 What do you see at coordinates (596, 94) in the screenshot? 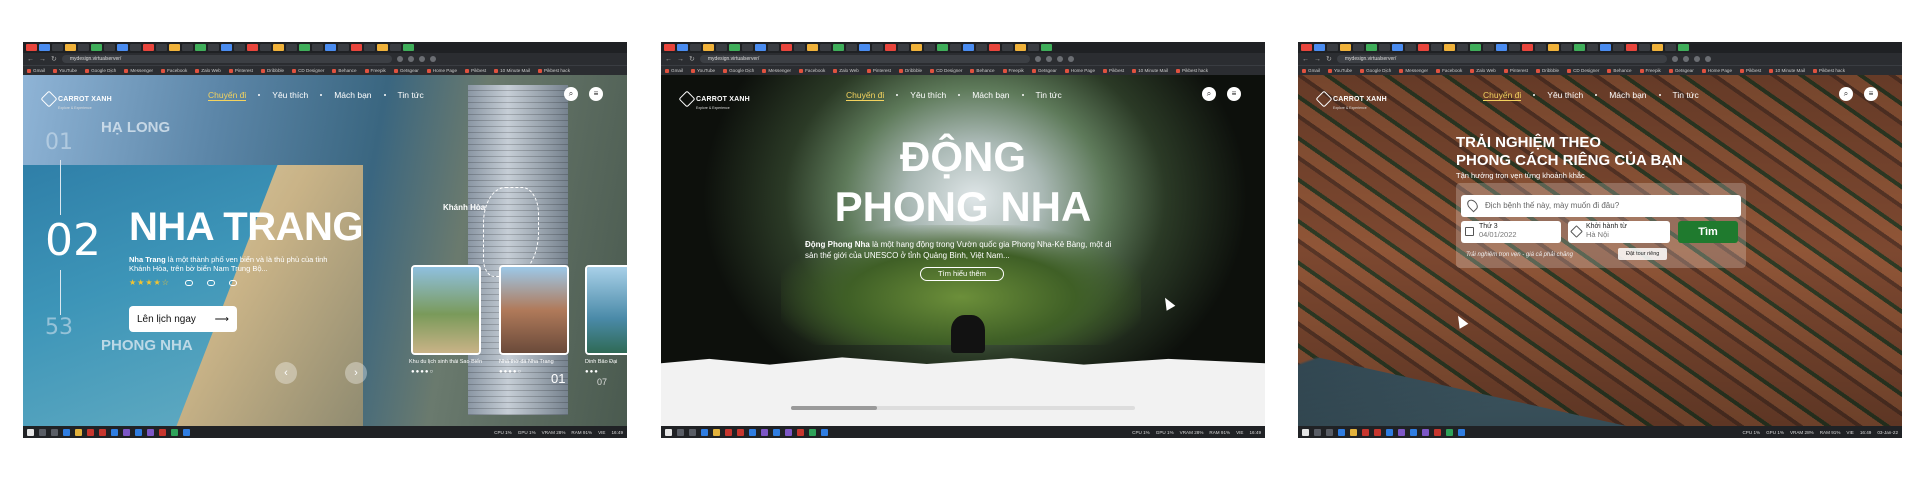
I see `hamburger-icon: ≡` at bounding box center [596, 94].